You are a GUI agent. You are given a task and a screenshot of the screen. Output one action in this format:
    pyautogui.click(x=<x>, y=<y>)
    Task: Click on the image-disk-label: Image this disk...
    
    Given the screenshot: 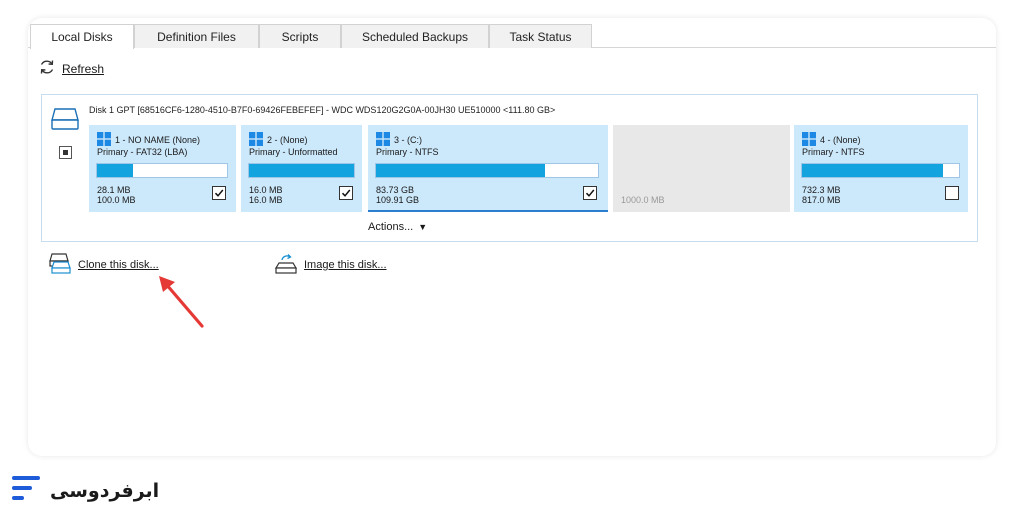 What is the action you would take?
    pyautogui.click(x=345, y=265)
    